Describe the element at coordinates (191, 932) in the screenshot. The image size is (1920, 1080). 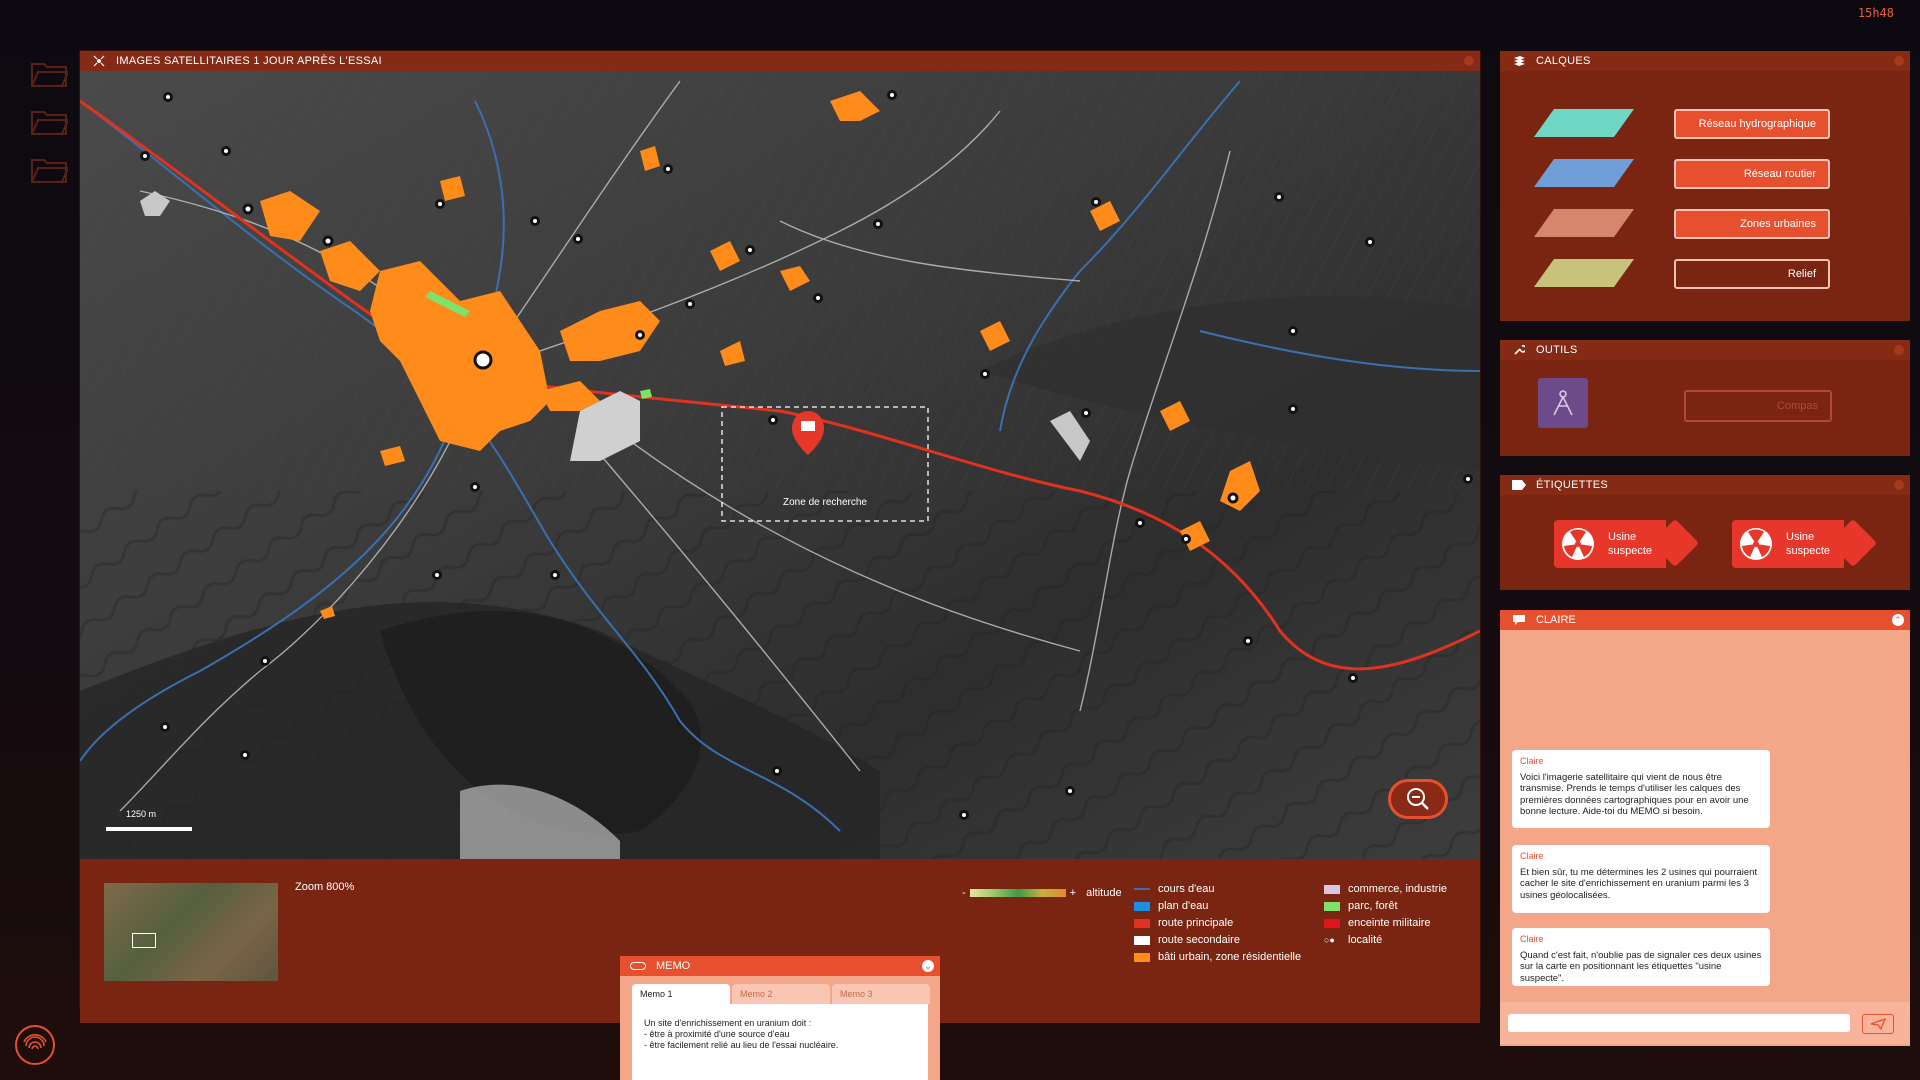
I see `minimap` at that location.